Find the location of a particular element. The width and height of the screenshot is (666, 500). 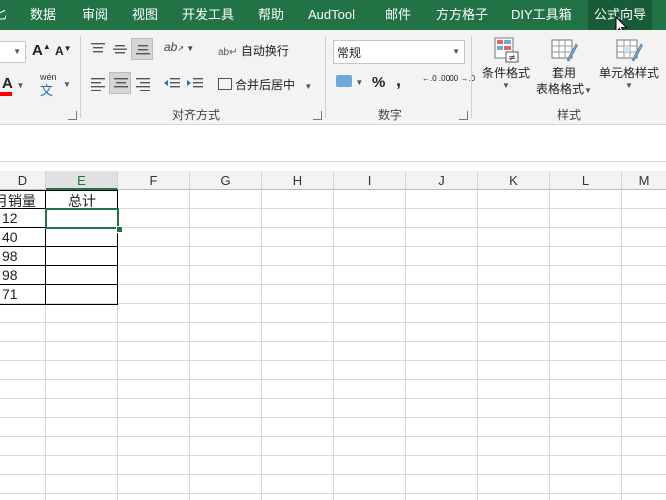

cell-d6: 71 is located at coordinates (10, 294).